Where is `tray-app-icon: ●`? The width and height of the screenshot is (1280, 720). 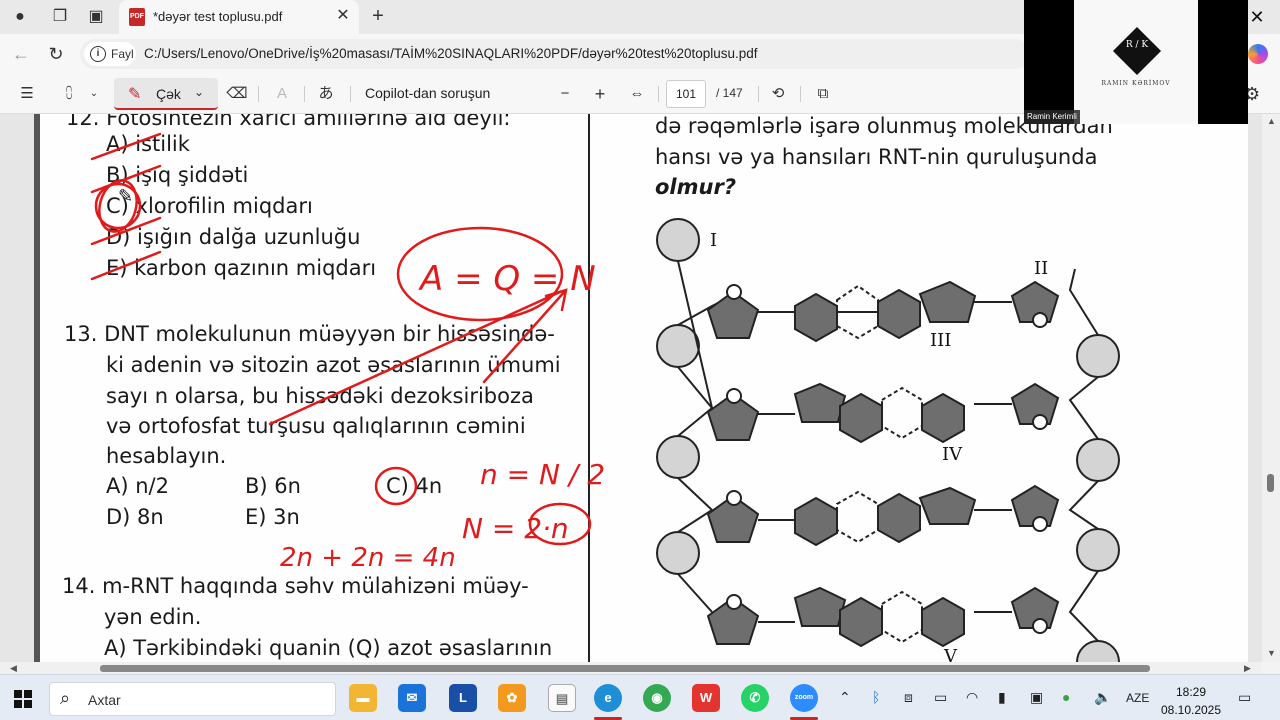
tray-app-icon: ● is located at coordinates (1066, 697).